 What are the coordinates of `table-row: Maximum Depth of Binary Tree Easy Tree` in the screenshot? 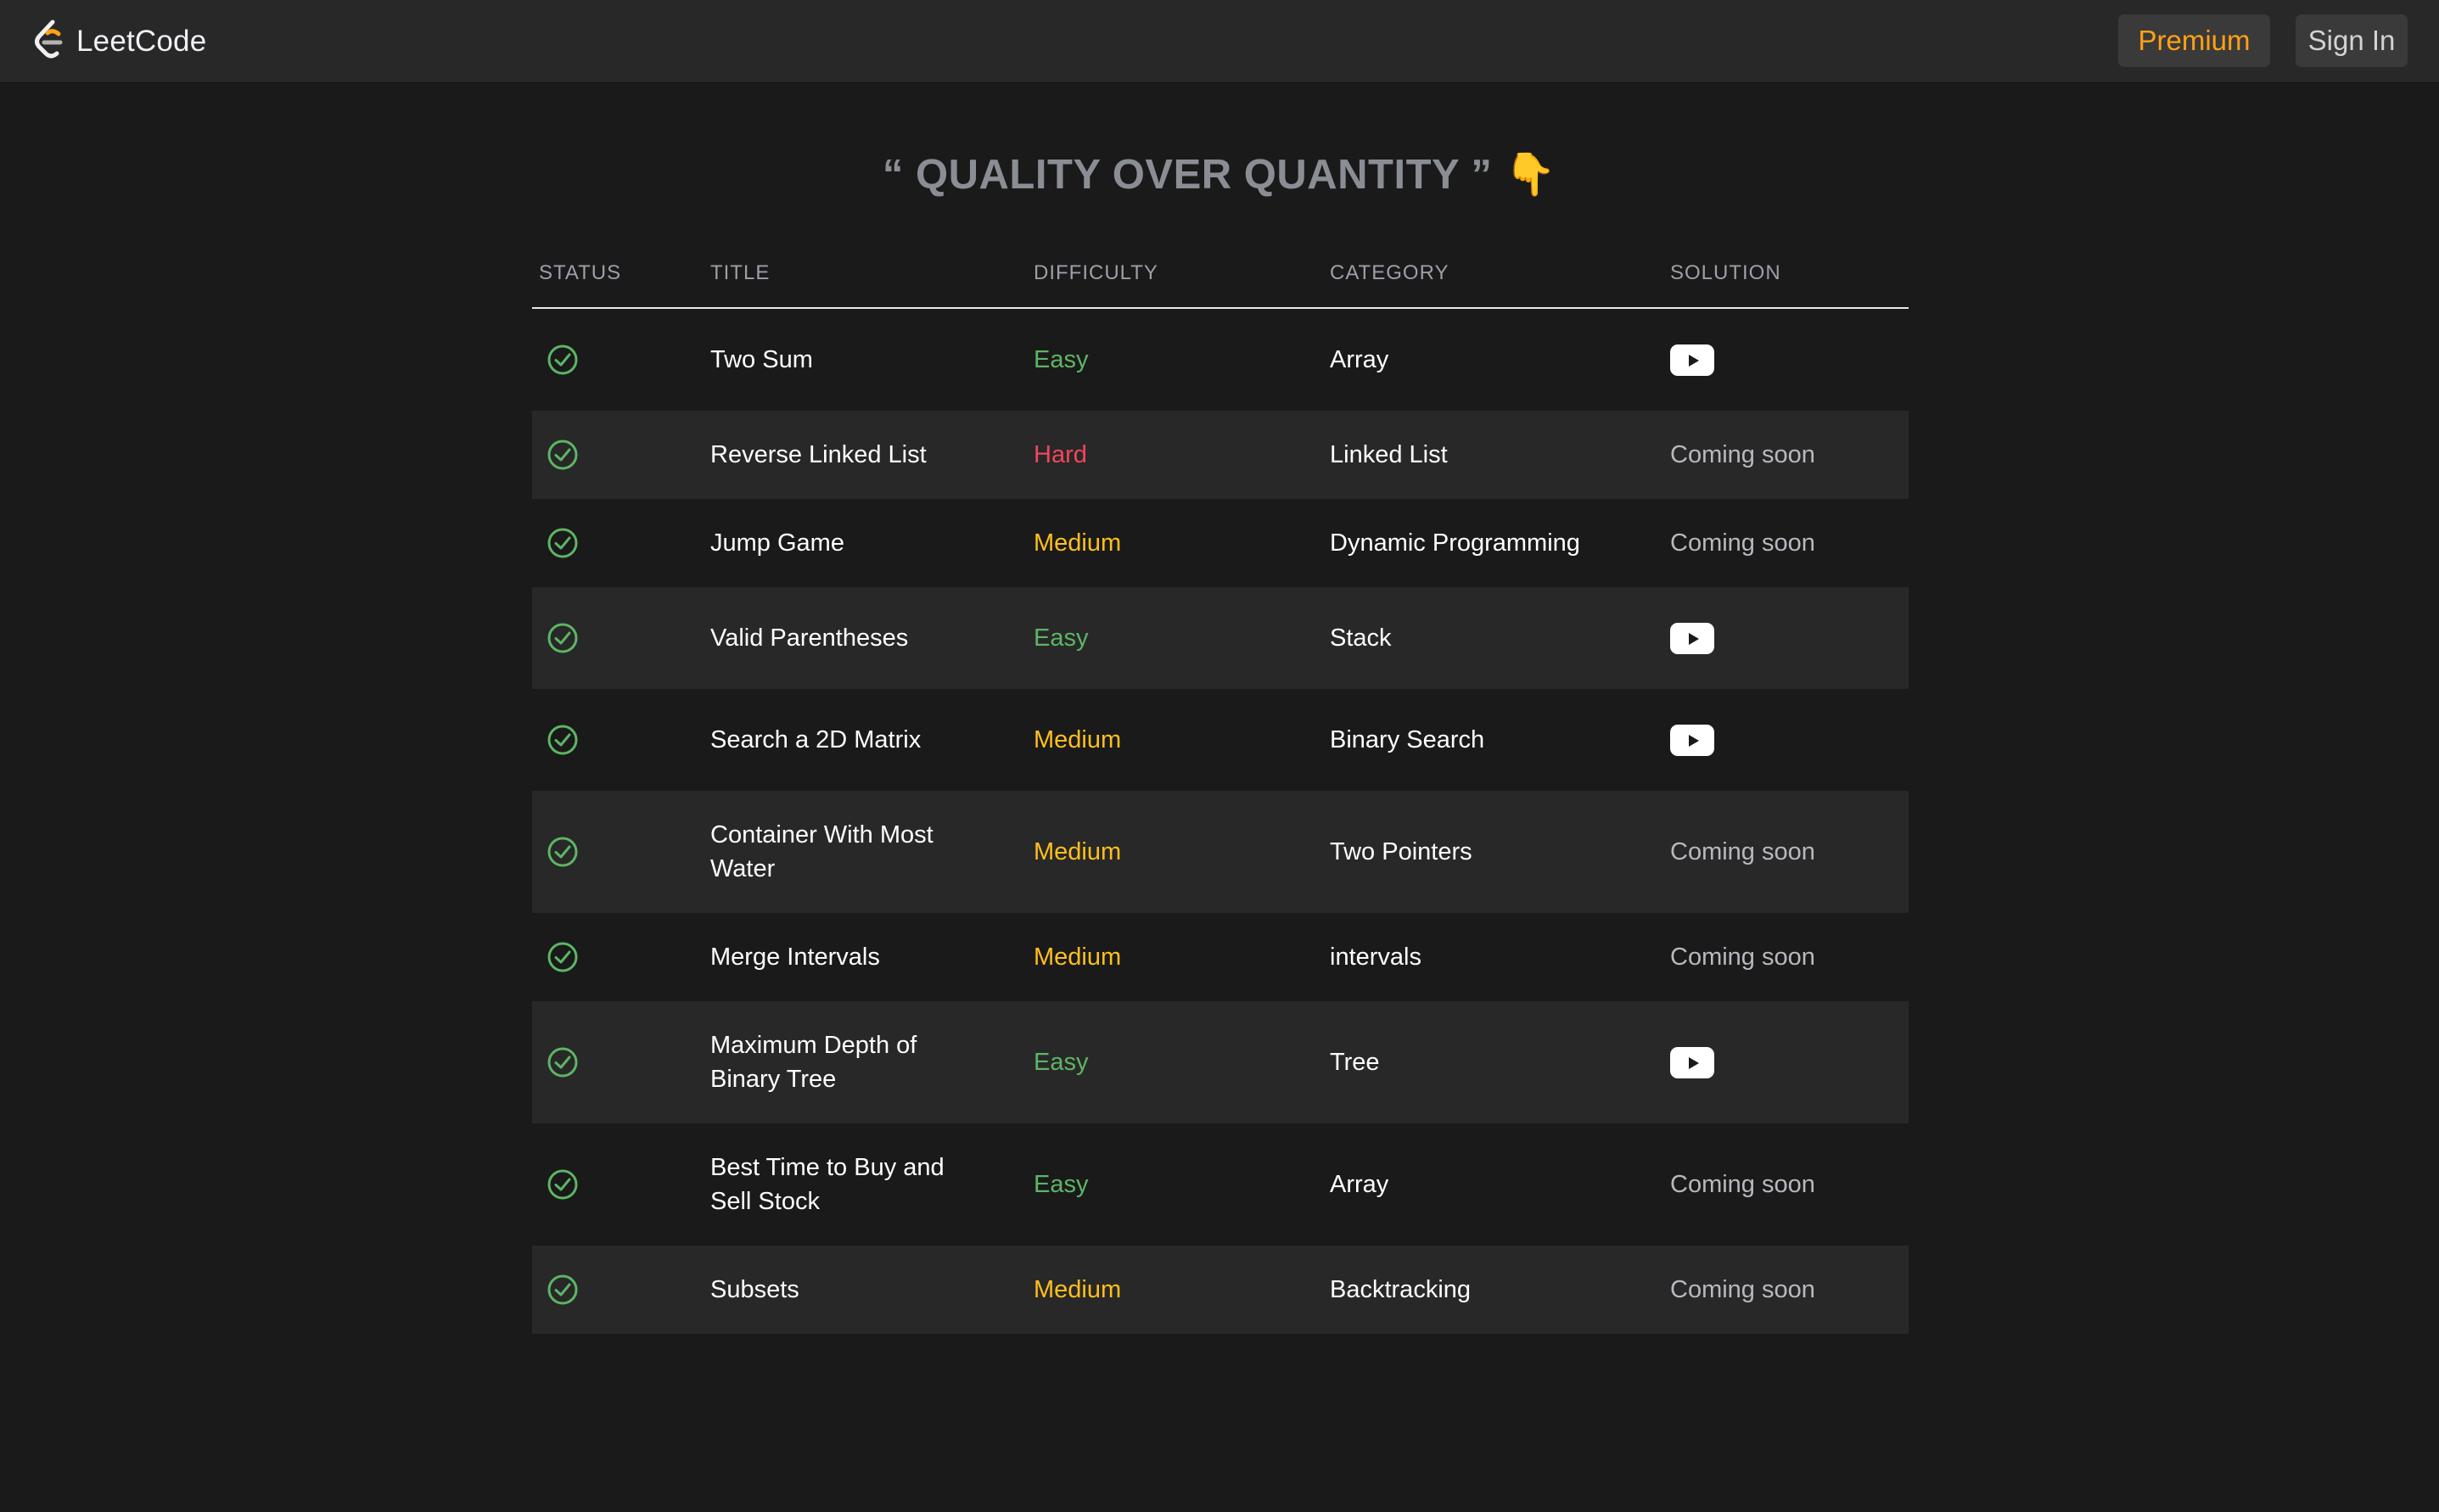 It's located at (1220, 1062).